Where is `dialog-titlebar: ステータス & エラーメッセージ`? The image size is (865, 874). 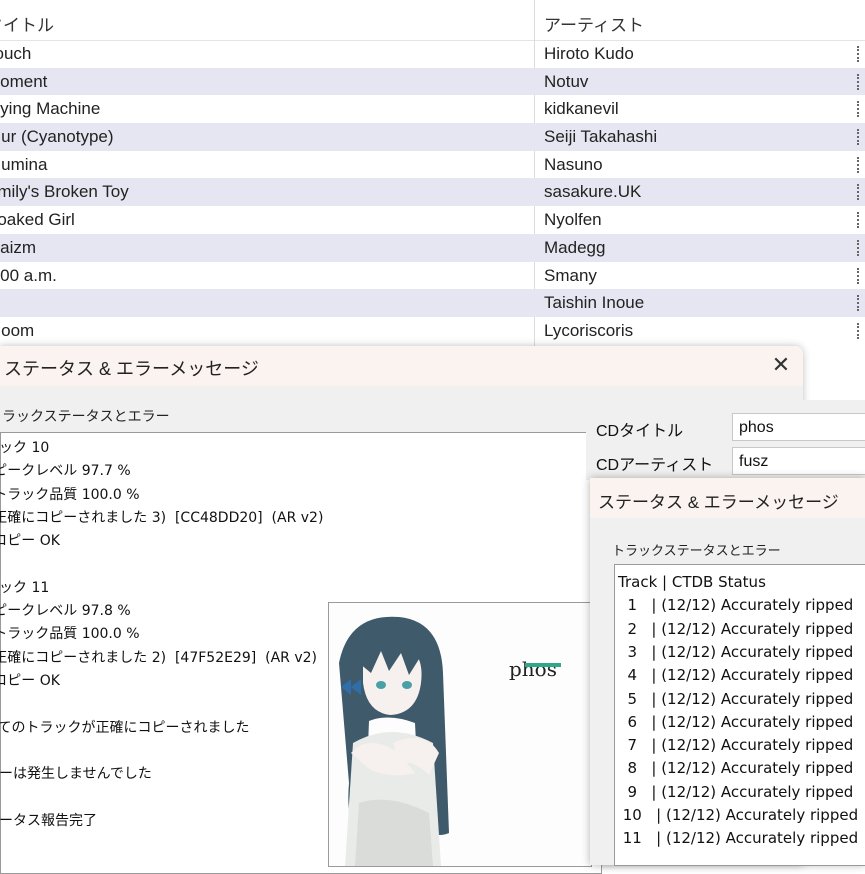
dialog-titlebar: ステータス & エラーメッセージ is located at coordinates (727, 498).